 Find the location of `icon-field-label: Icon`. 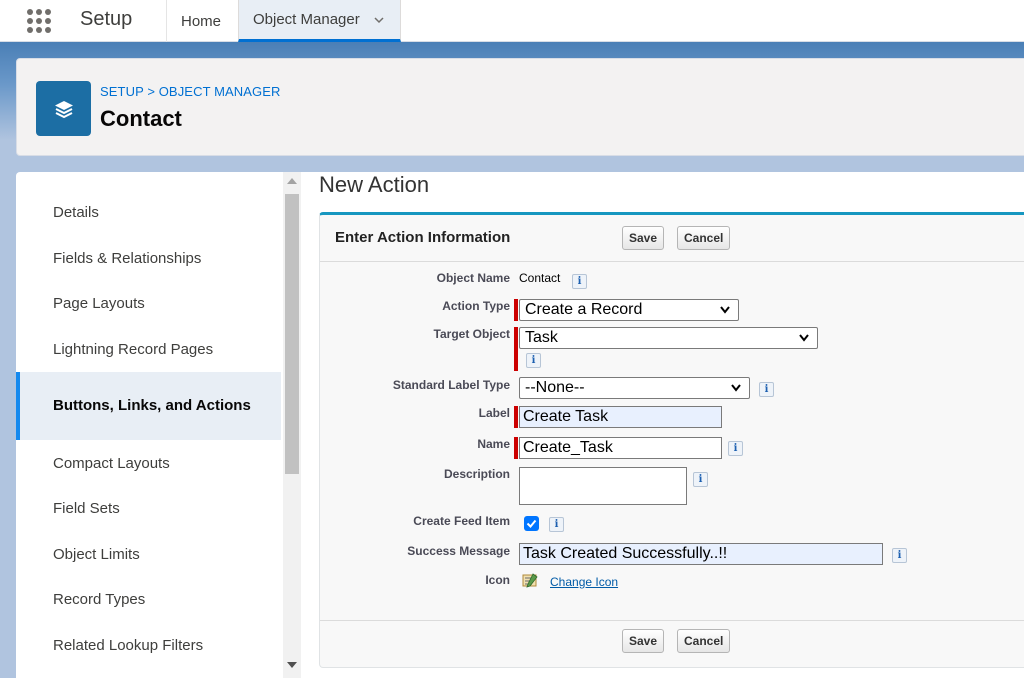

icon-field-label: Icon is located at coordinates (497, 580).